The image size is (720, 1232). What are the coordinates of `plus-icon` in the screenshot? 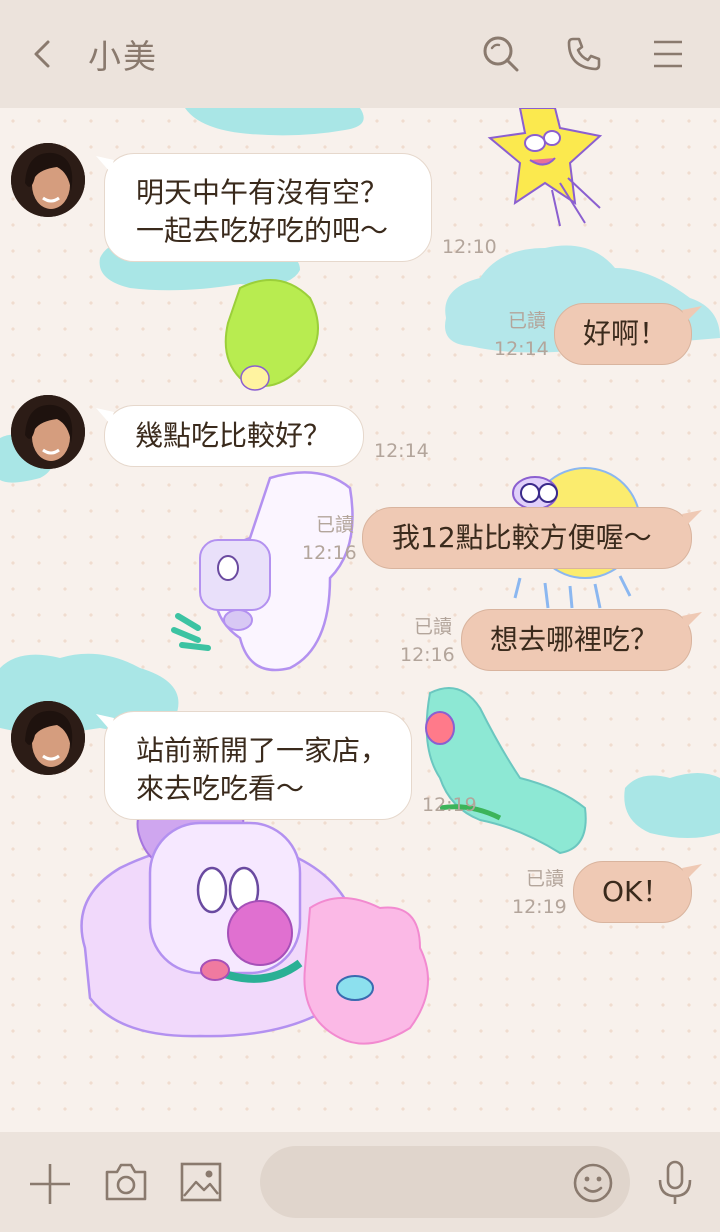 It's located at (50, 1184).